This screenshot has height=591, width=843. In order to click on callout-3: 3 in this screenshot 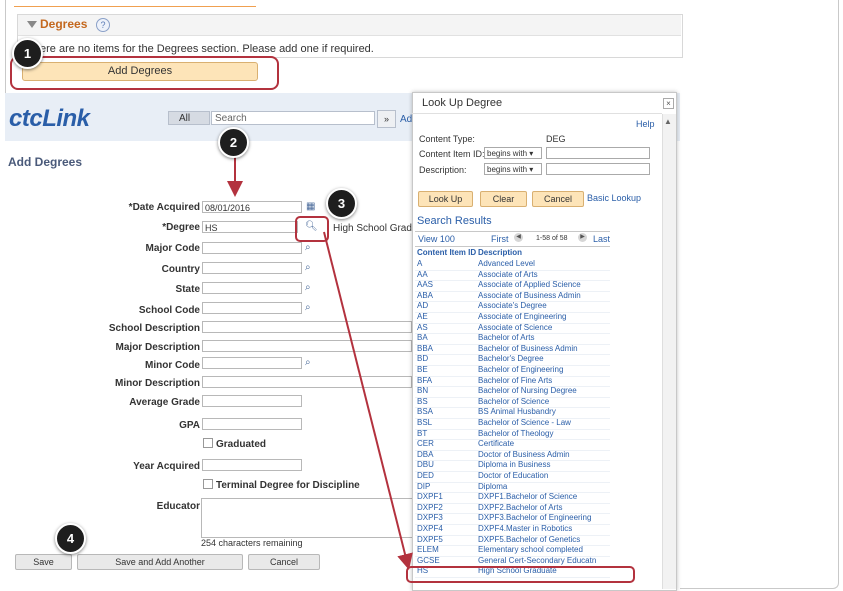, I will do `click(341, 203)`.